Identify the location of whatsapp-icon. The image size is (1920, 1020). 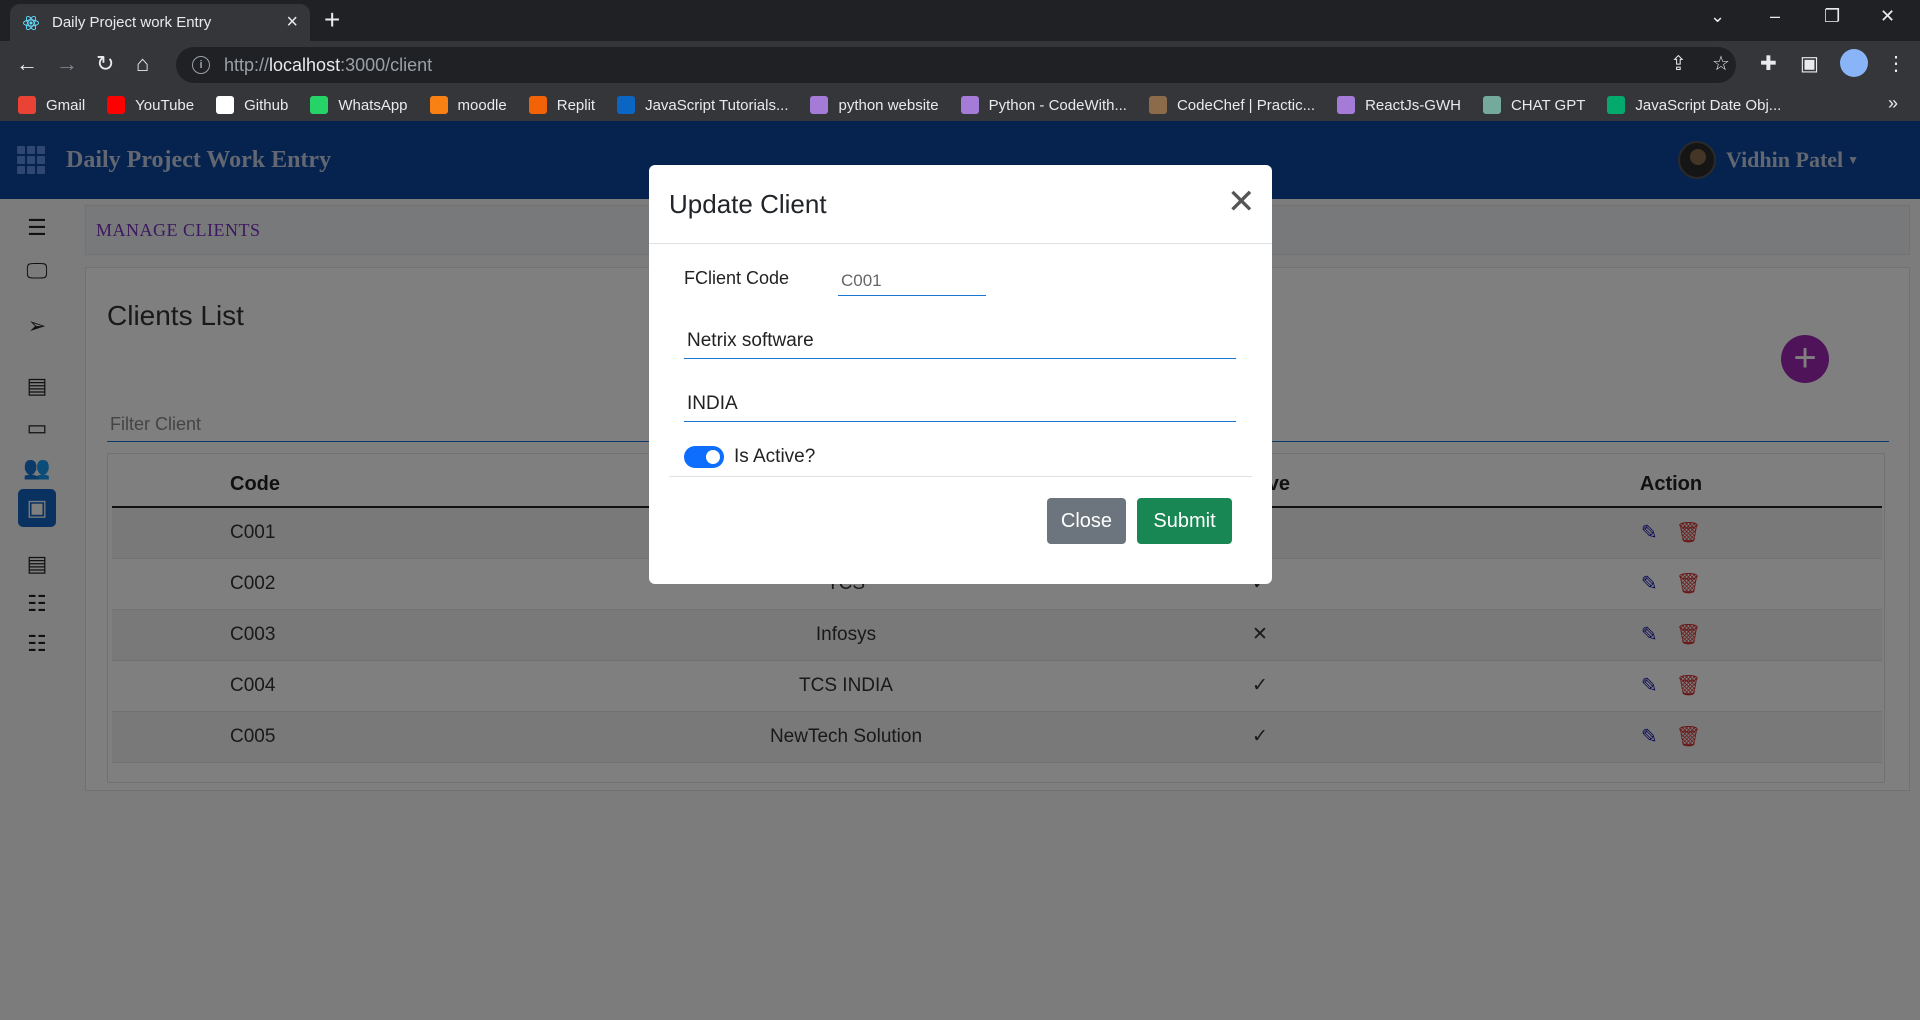
(319, 105).